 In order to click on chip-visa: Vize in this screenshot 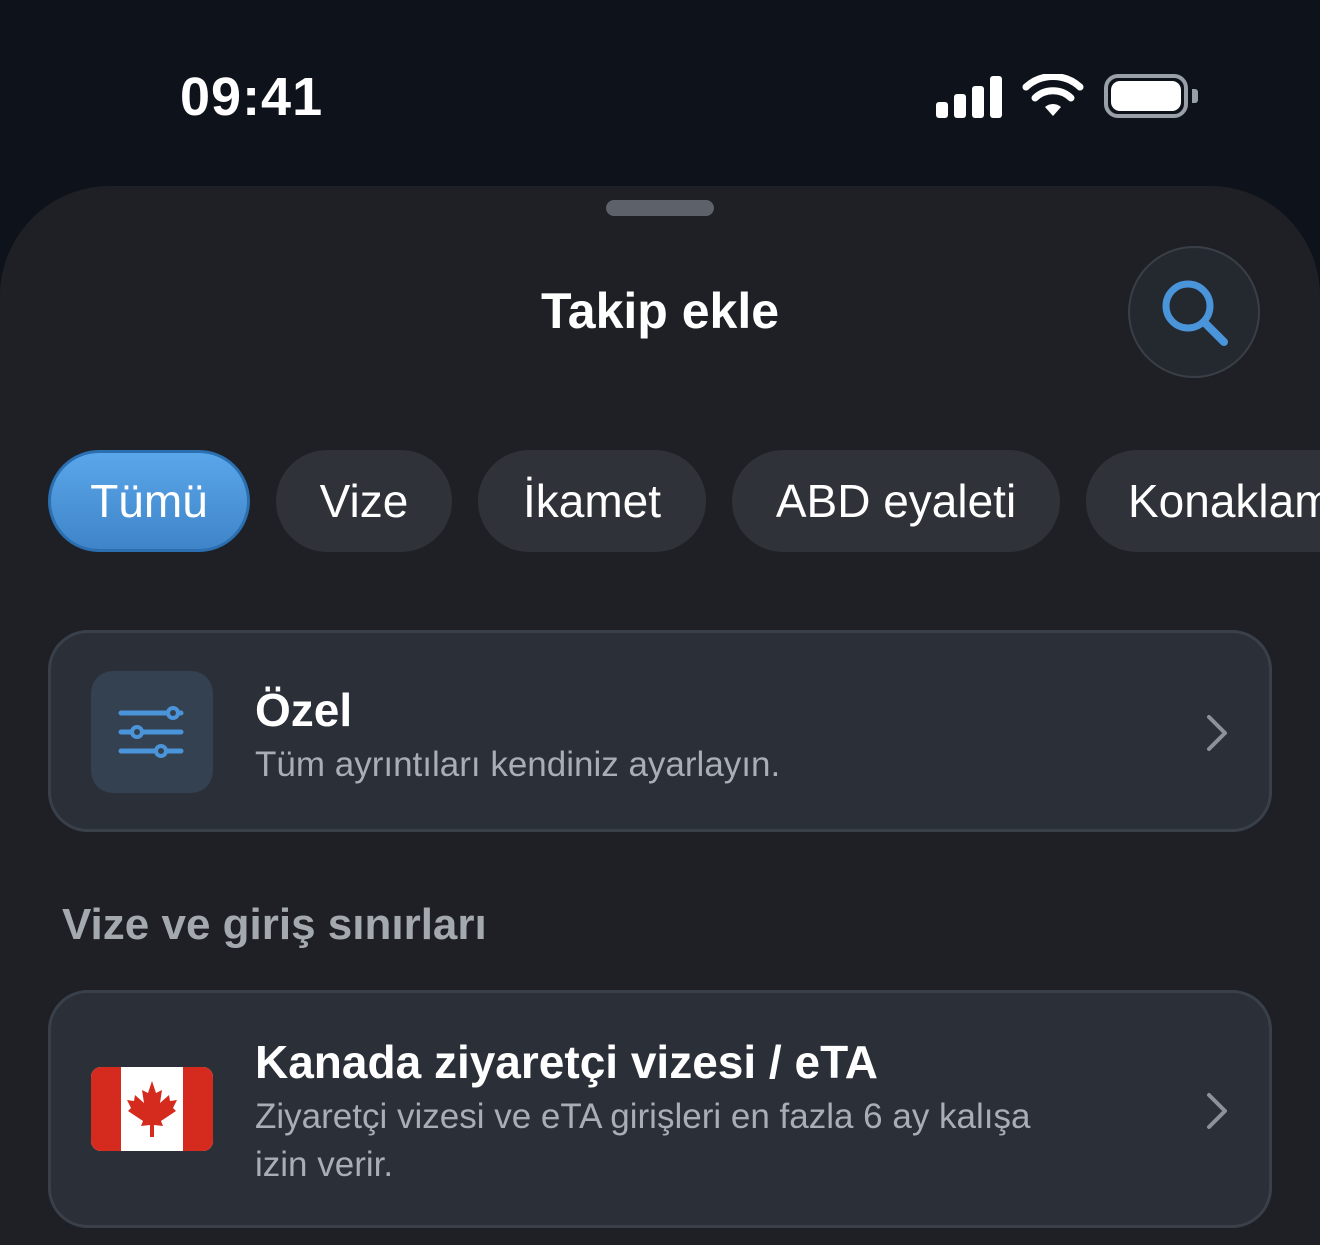, I will do `click(364, 501)`.